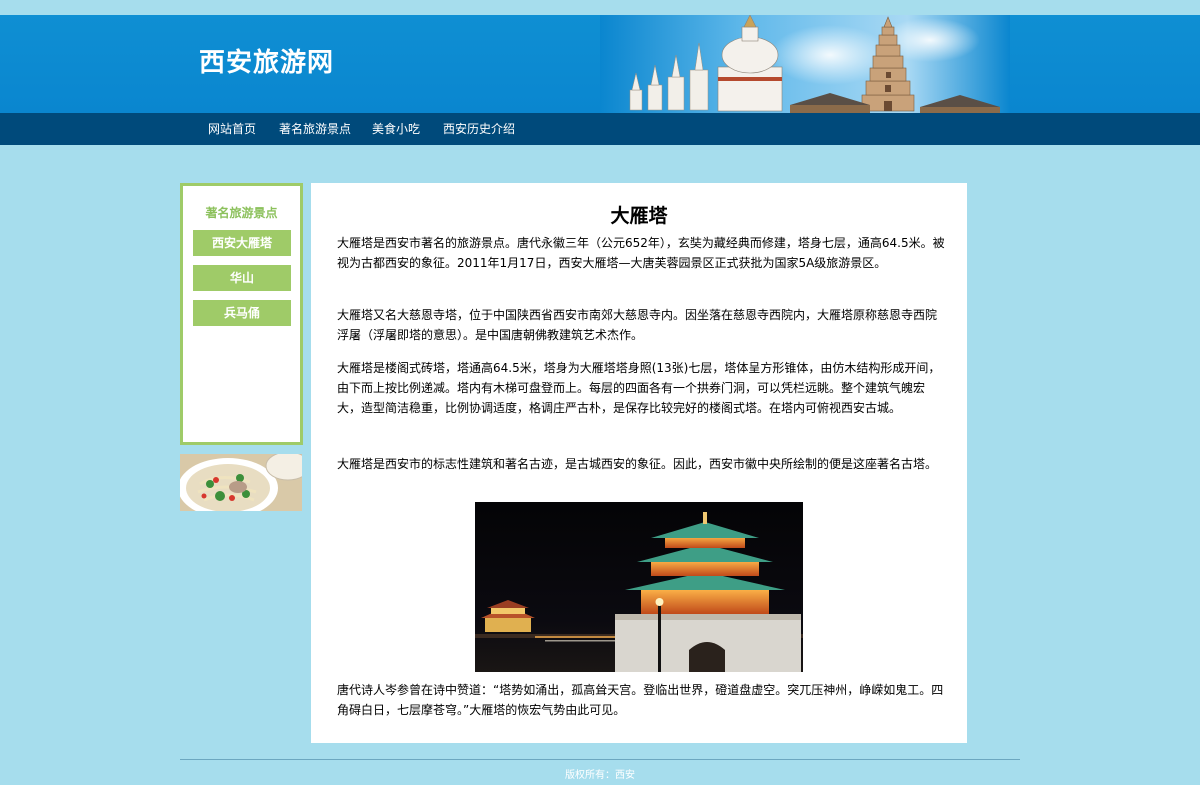 The height and width of the screenshot is (785, 1200). Describe the element at coordinates (242, 278) in the screenshot. I see `sidebar-item-huashan: 华山` at that location.